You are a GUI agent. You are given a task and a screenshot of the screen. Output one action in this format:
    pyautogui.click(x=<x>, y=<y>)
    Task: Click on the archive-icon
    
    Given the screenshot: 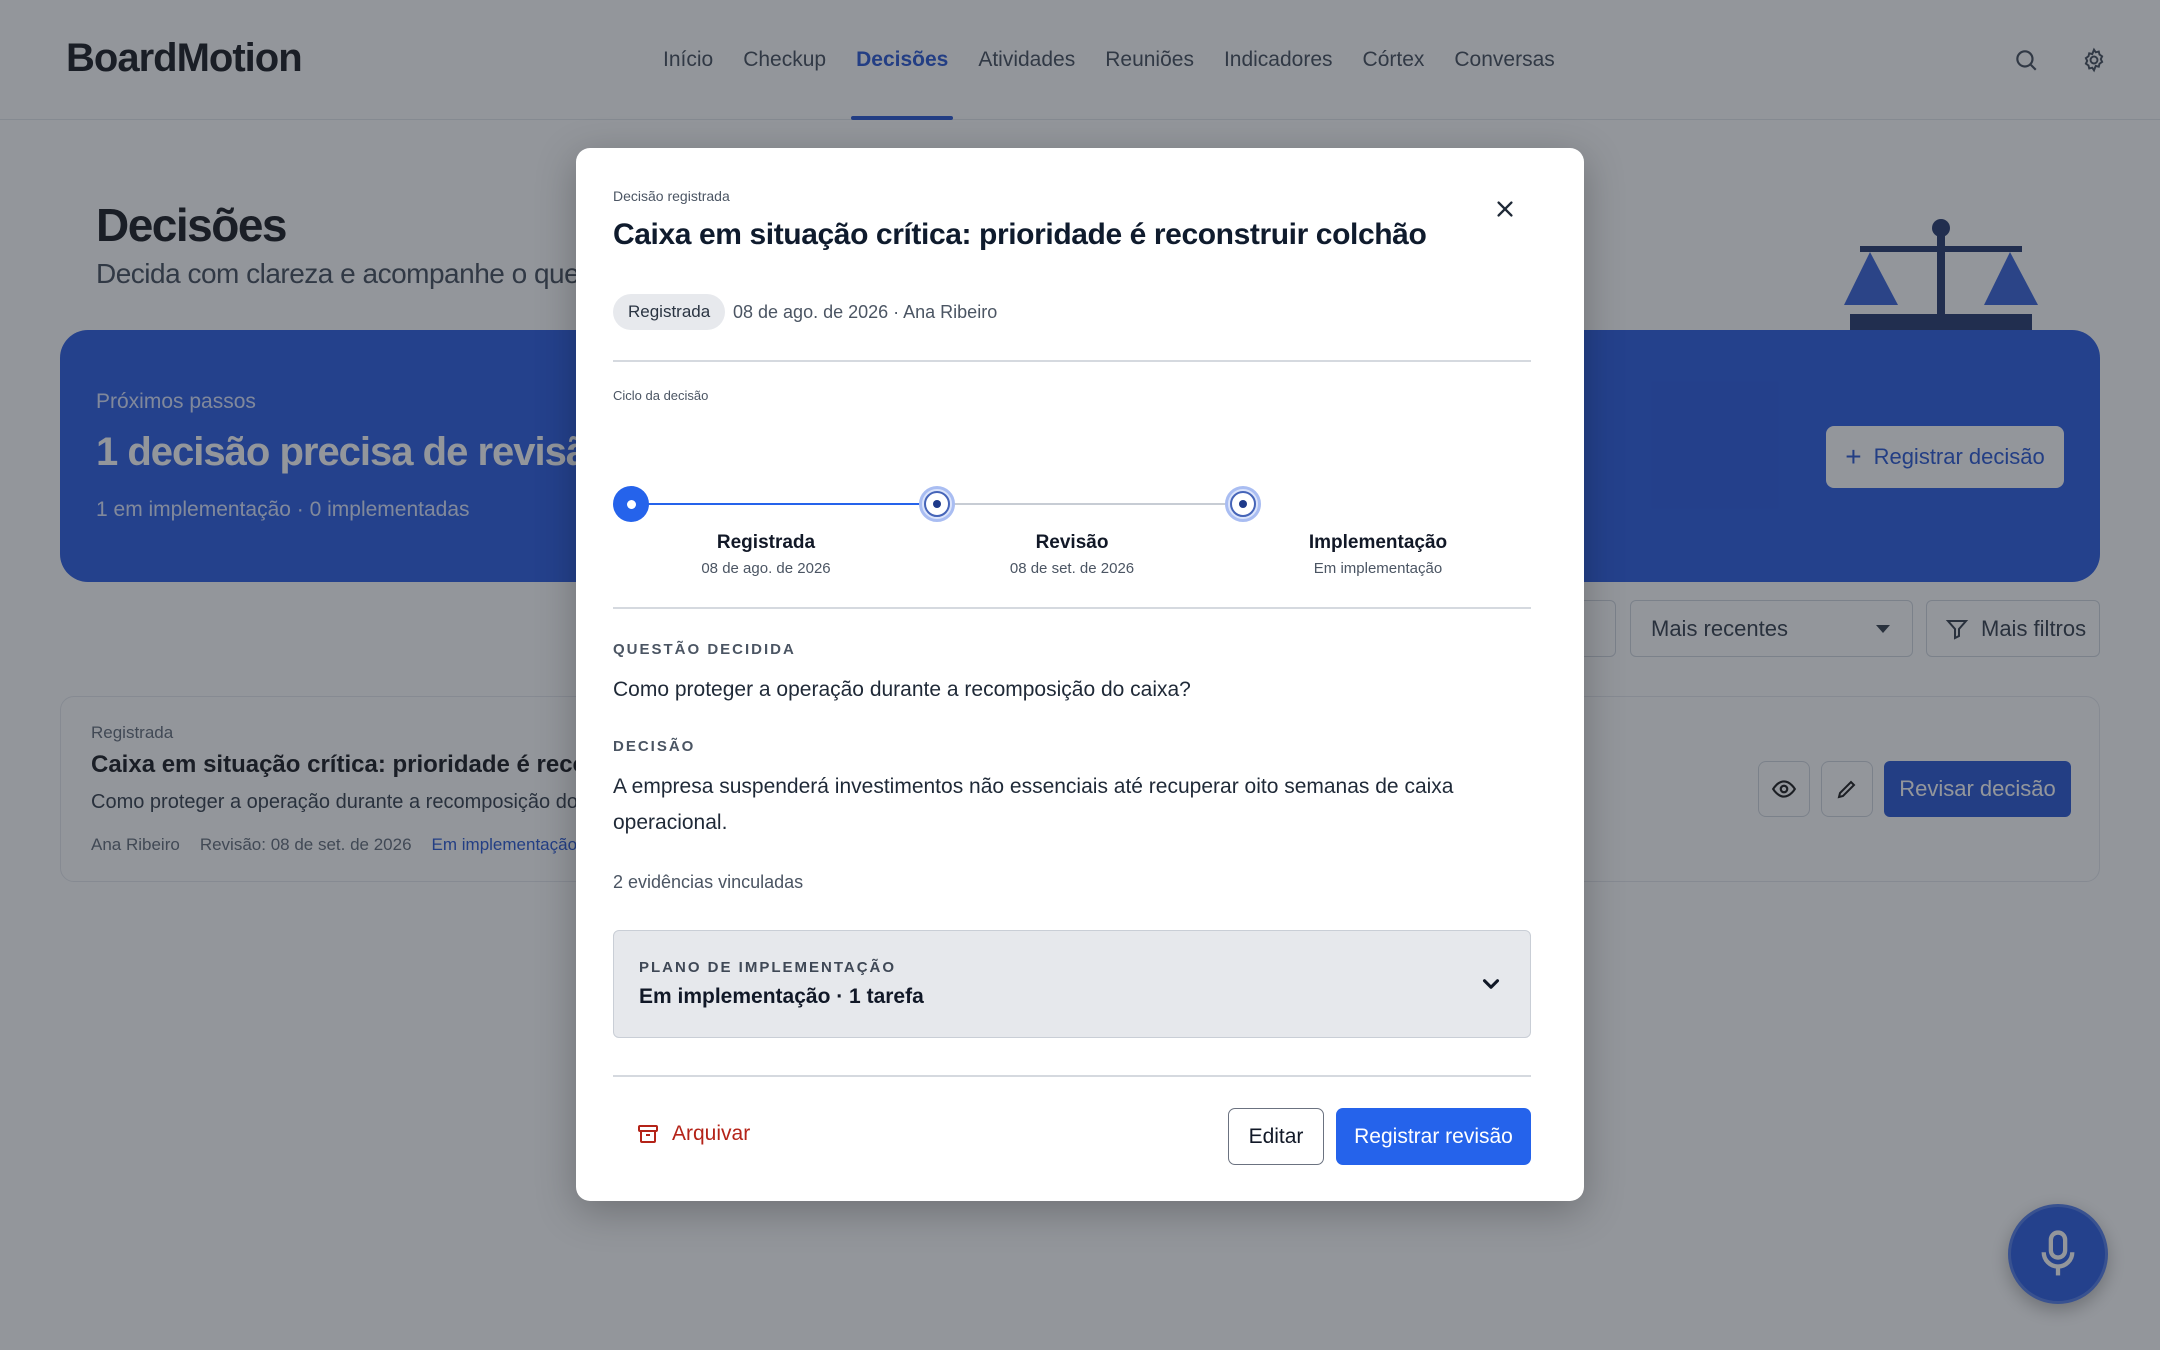 What is the action you would take?
    pyautogui.click(x=648, y=1134)
    